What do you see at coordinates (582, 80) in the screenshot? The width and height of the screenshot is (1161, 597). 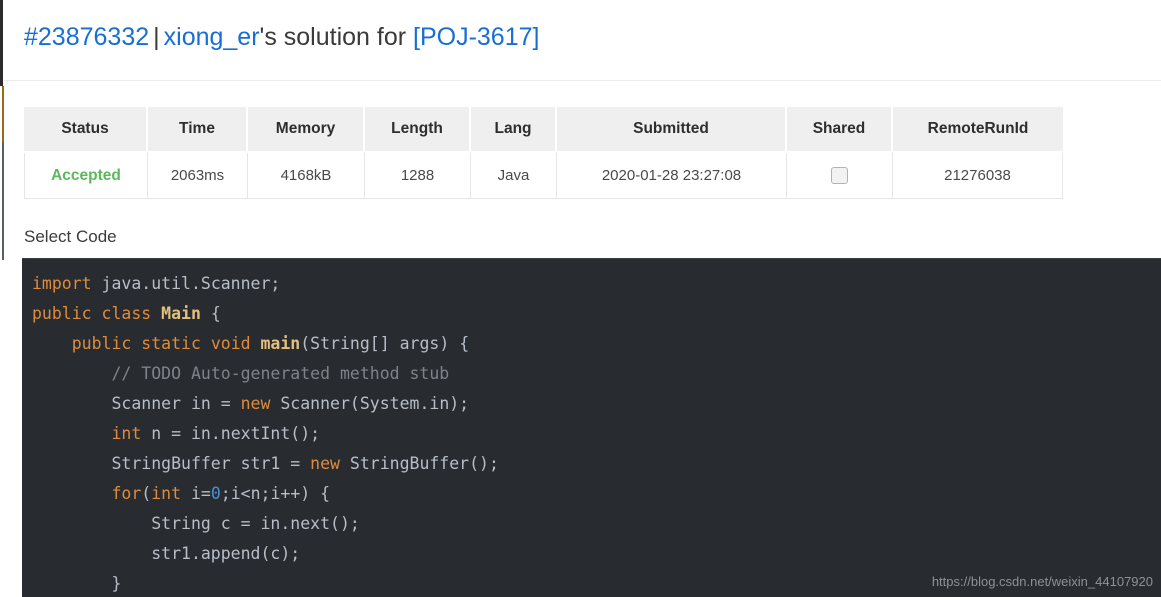 I see `header-divider` at bounding box center [582, 80].